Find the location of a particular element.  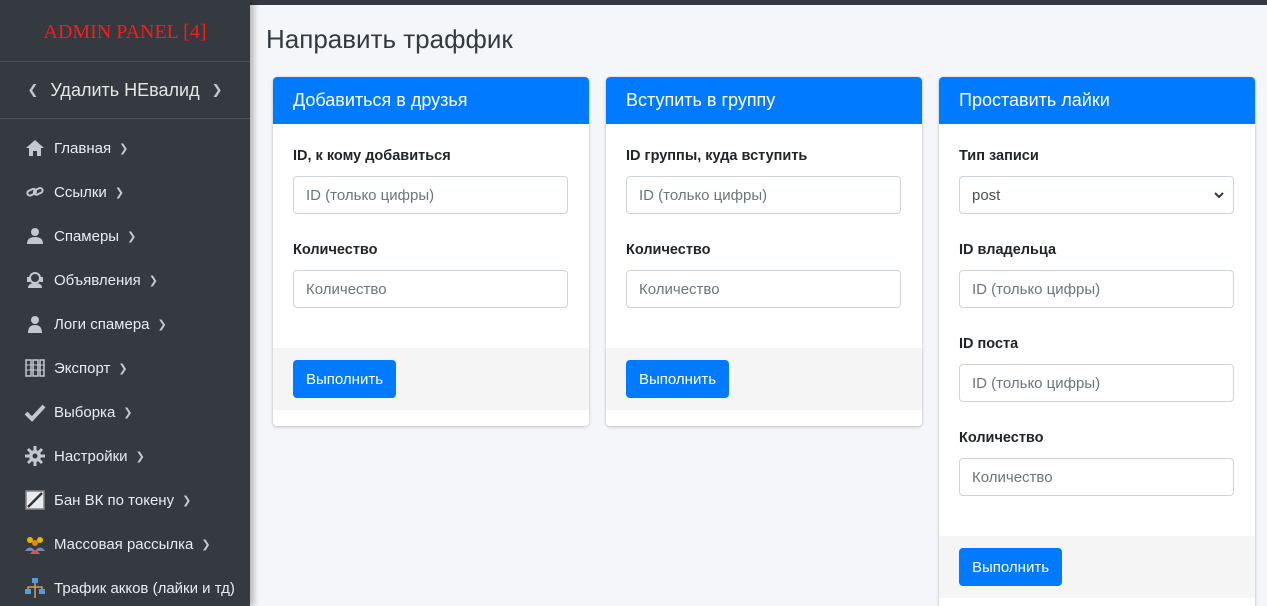

post-type-value: post is located at coordinates (1096, 195).